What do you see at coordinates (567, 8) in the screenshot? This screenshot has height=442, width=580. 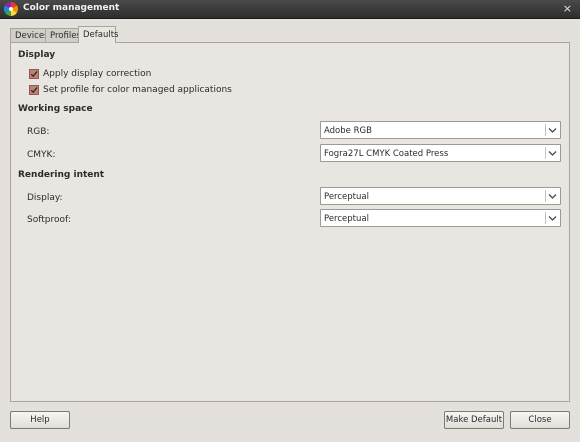 I see `close-window-icon: ×` at bounding box center [567, 8].